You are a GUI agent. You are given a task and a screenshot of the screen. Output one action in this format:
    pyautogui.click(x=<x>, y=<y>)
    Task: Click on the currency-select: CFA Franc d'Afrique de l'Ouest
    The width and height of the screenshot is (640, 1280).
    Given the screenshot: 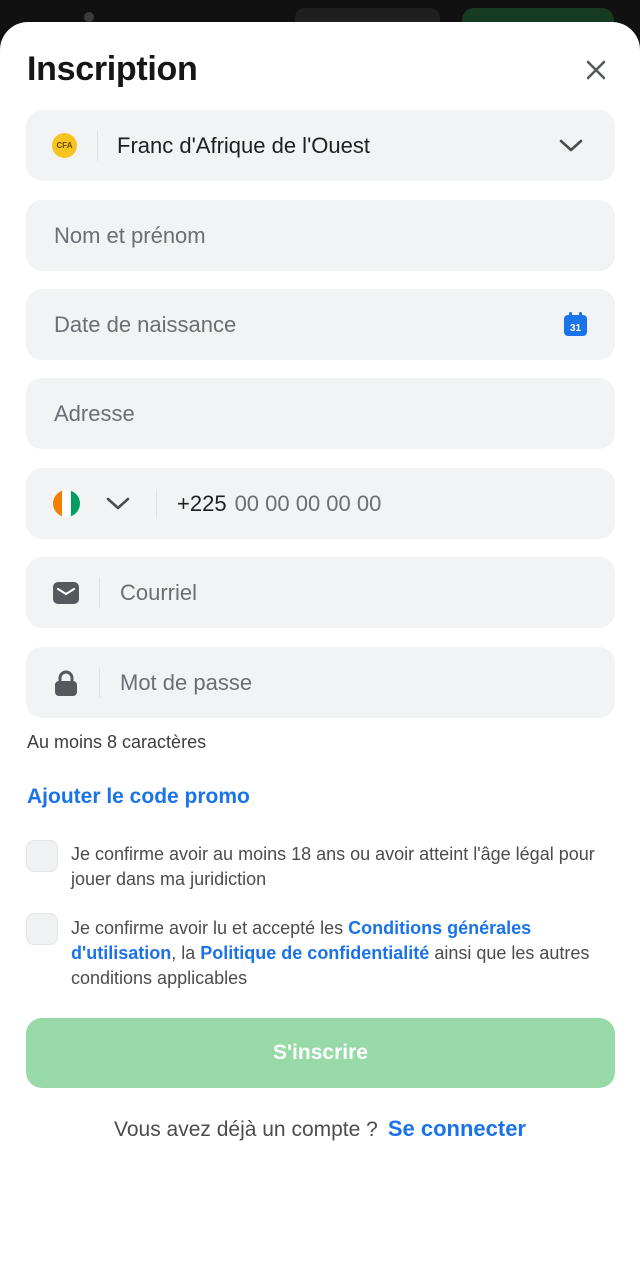 What is the action you would take?
    pyautogui.click(x=320, y=145)
    